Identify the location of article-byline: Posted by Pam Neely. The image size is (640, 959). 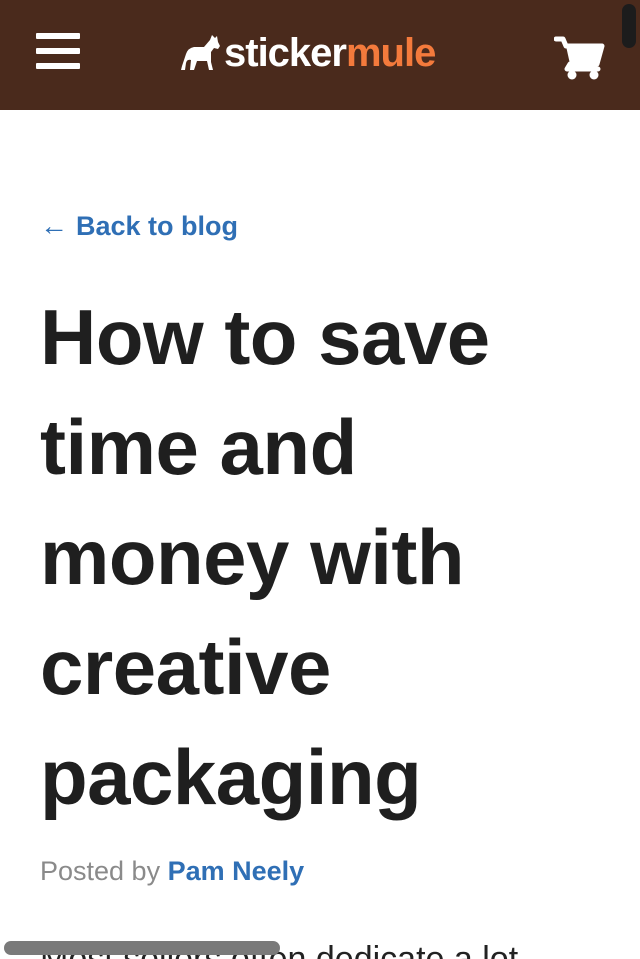
(172, 871).